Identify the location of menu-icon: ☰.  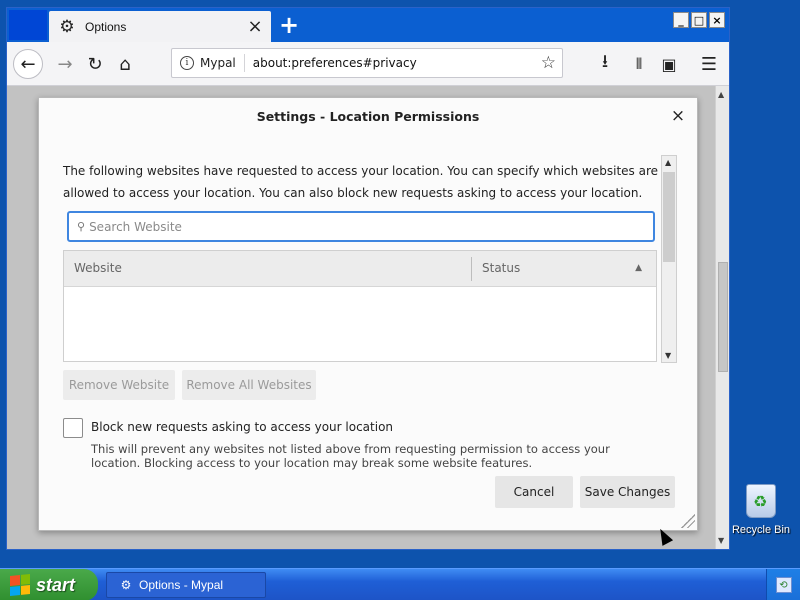
(709, 64).